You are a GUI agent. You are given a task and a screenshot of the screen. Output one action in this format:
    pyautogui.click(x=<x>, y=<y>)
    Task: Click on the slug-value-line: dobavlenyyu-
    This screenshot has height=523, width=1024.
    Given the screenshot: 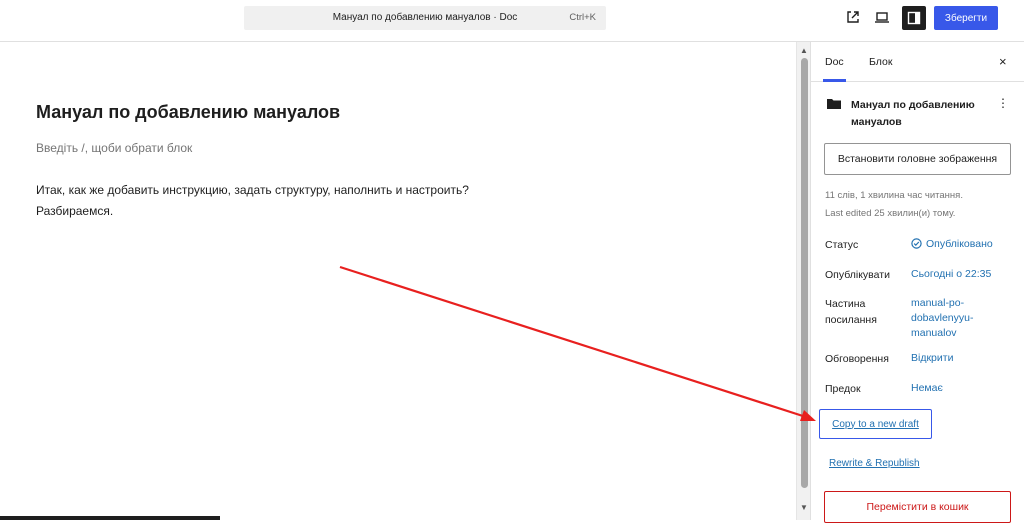 What is the action you would take?
    pyautogui.click(x=942, y=318)
    